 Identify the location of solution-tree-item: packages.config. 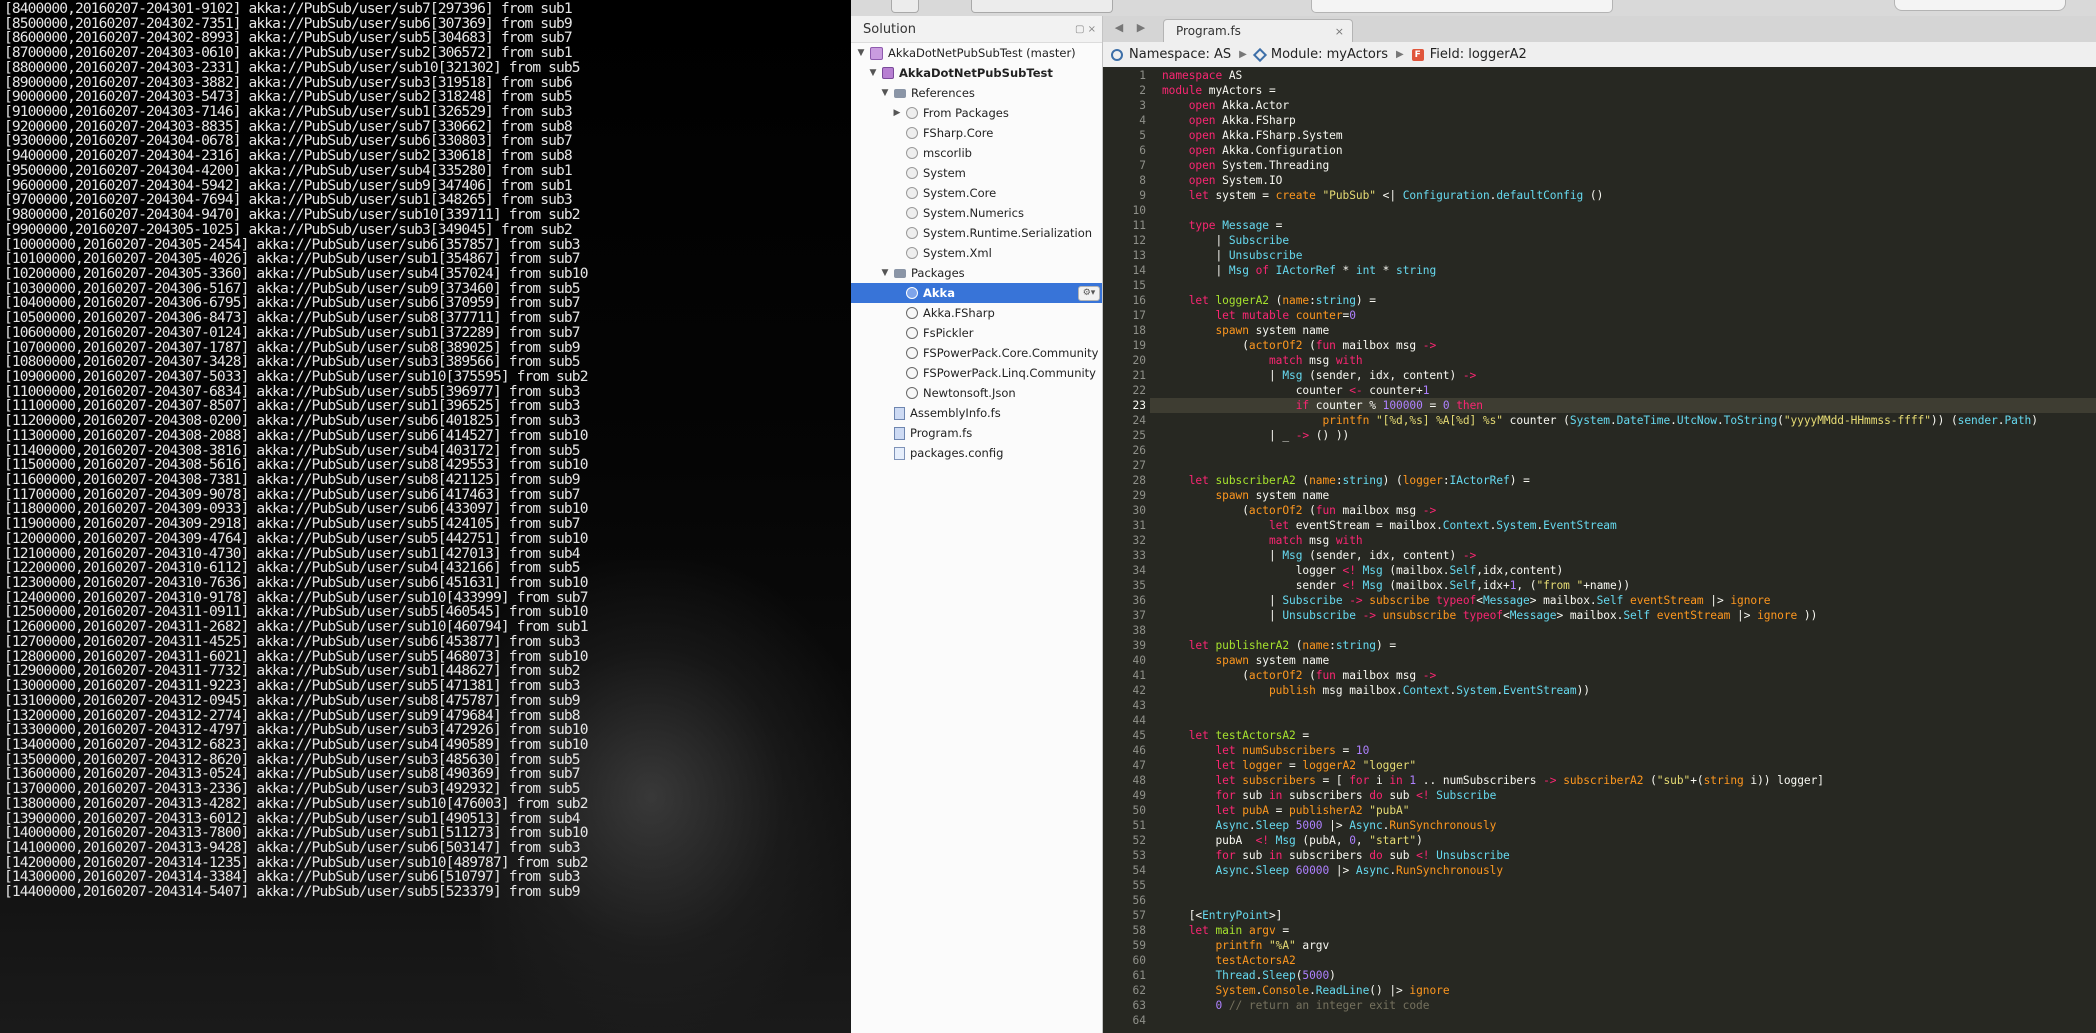
(976, 453).